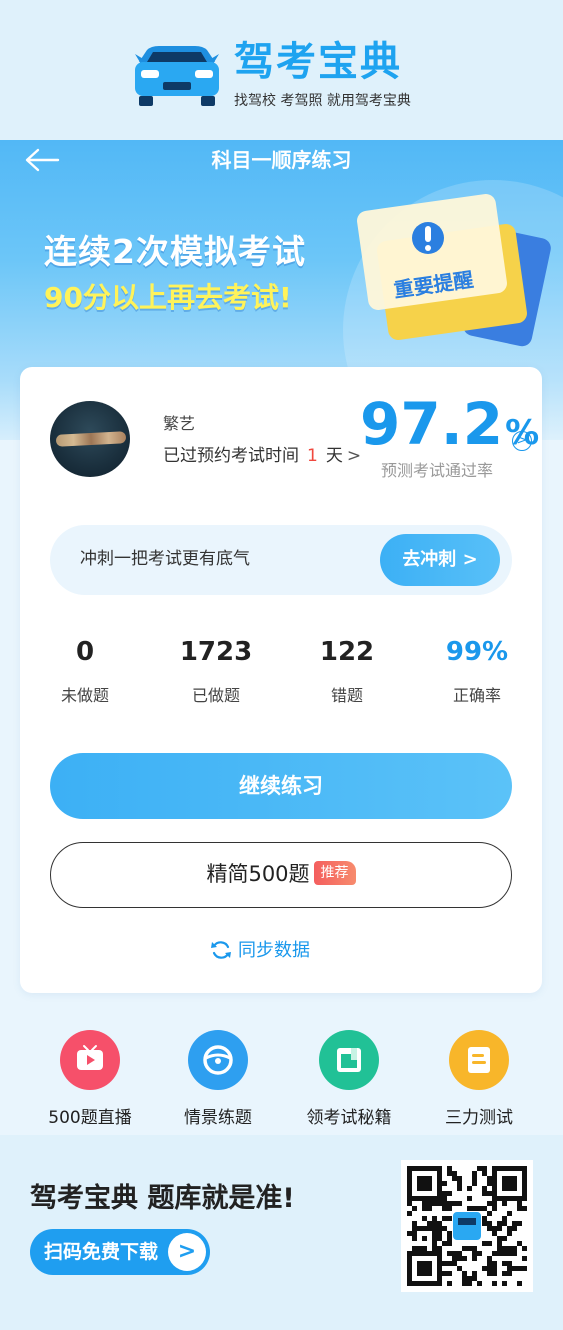  I want to click on pass-rate-label: 预测考试通过率, so click(437, 470).